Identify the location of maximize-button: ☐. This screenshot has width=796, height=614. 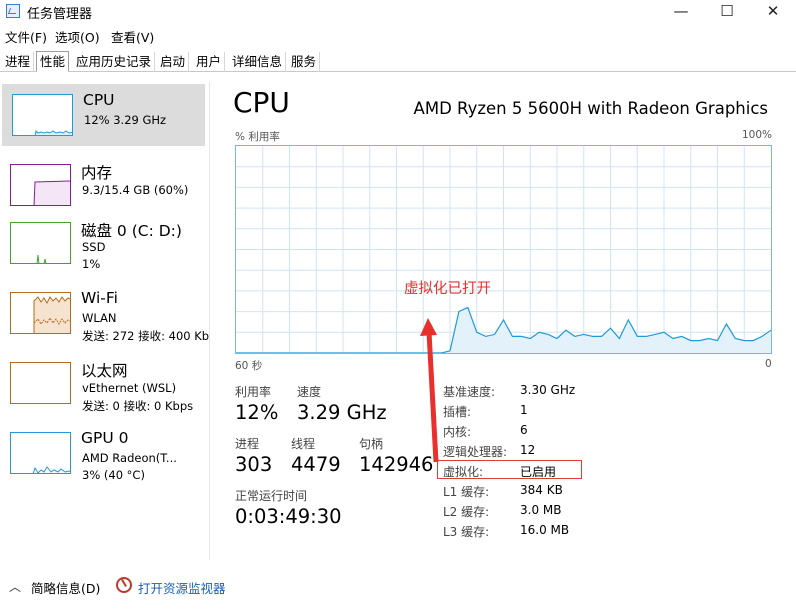
(727, 12).